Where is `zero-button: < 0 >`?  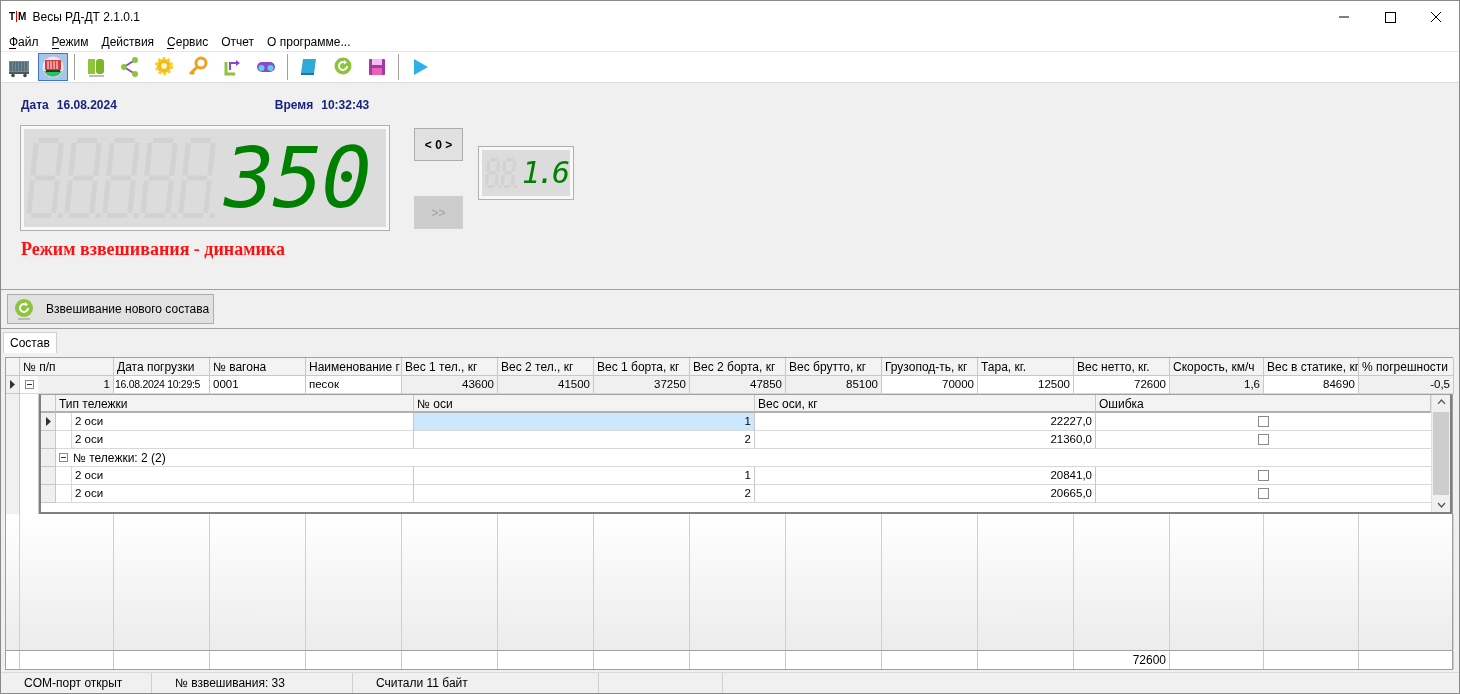 zero-button: < 0 > is located at coordinates (438, 144).